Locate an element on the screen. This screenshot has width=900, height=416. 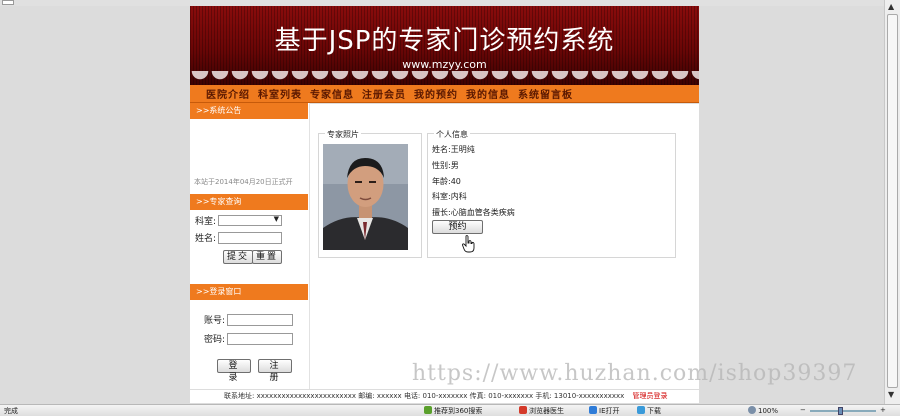
book-appointment-button: 预约 is located at coordinates (457, 227).